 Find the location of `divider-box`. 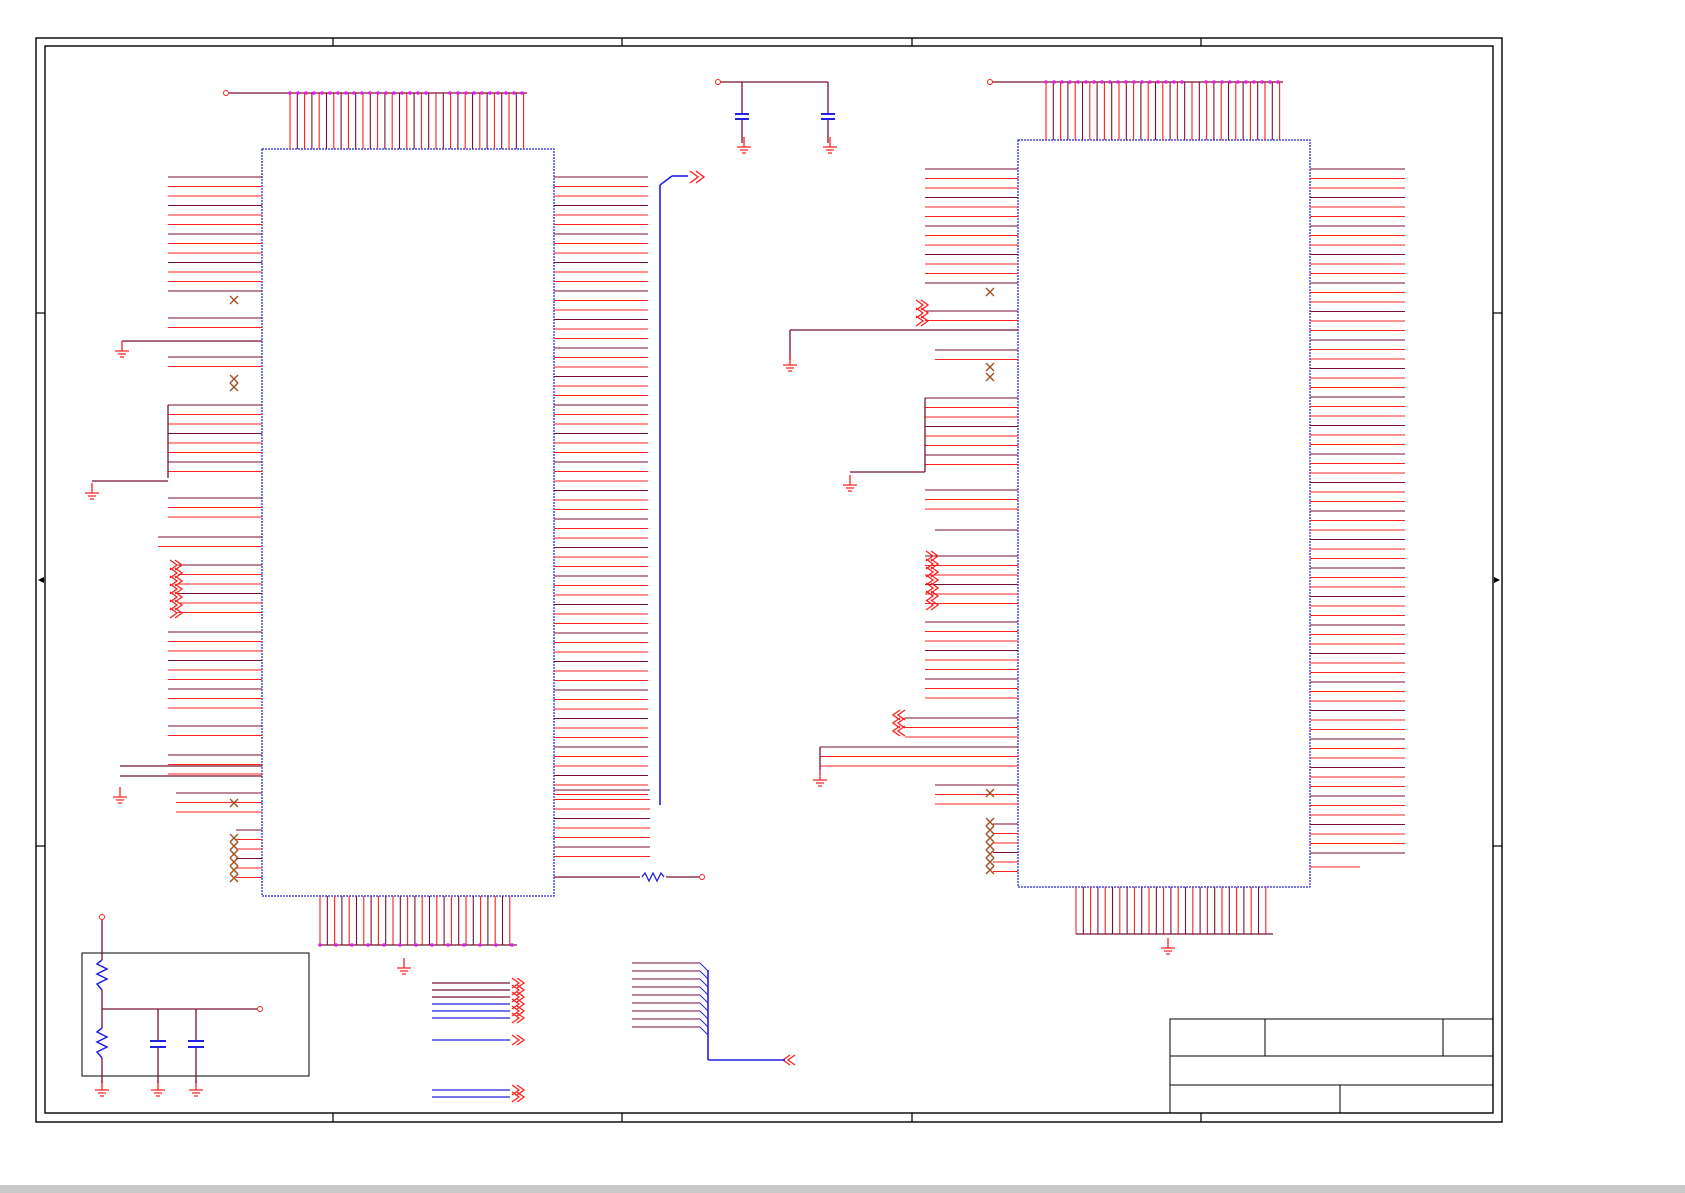

divider-box is located at coordinates (195, 998).